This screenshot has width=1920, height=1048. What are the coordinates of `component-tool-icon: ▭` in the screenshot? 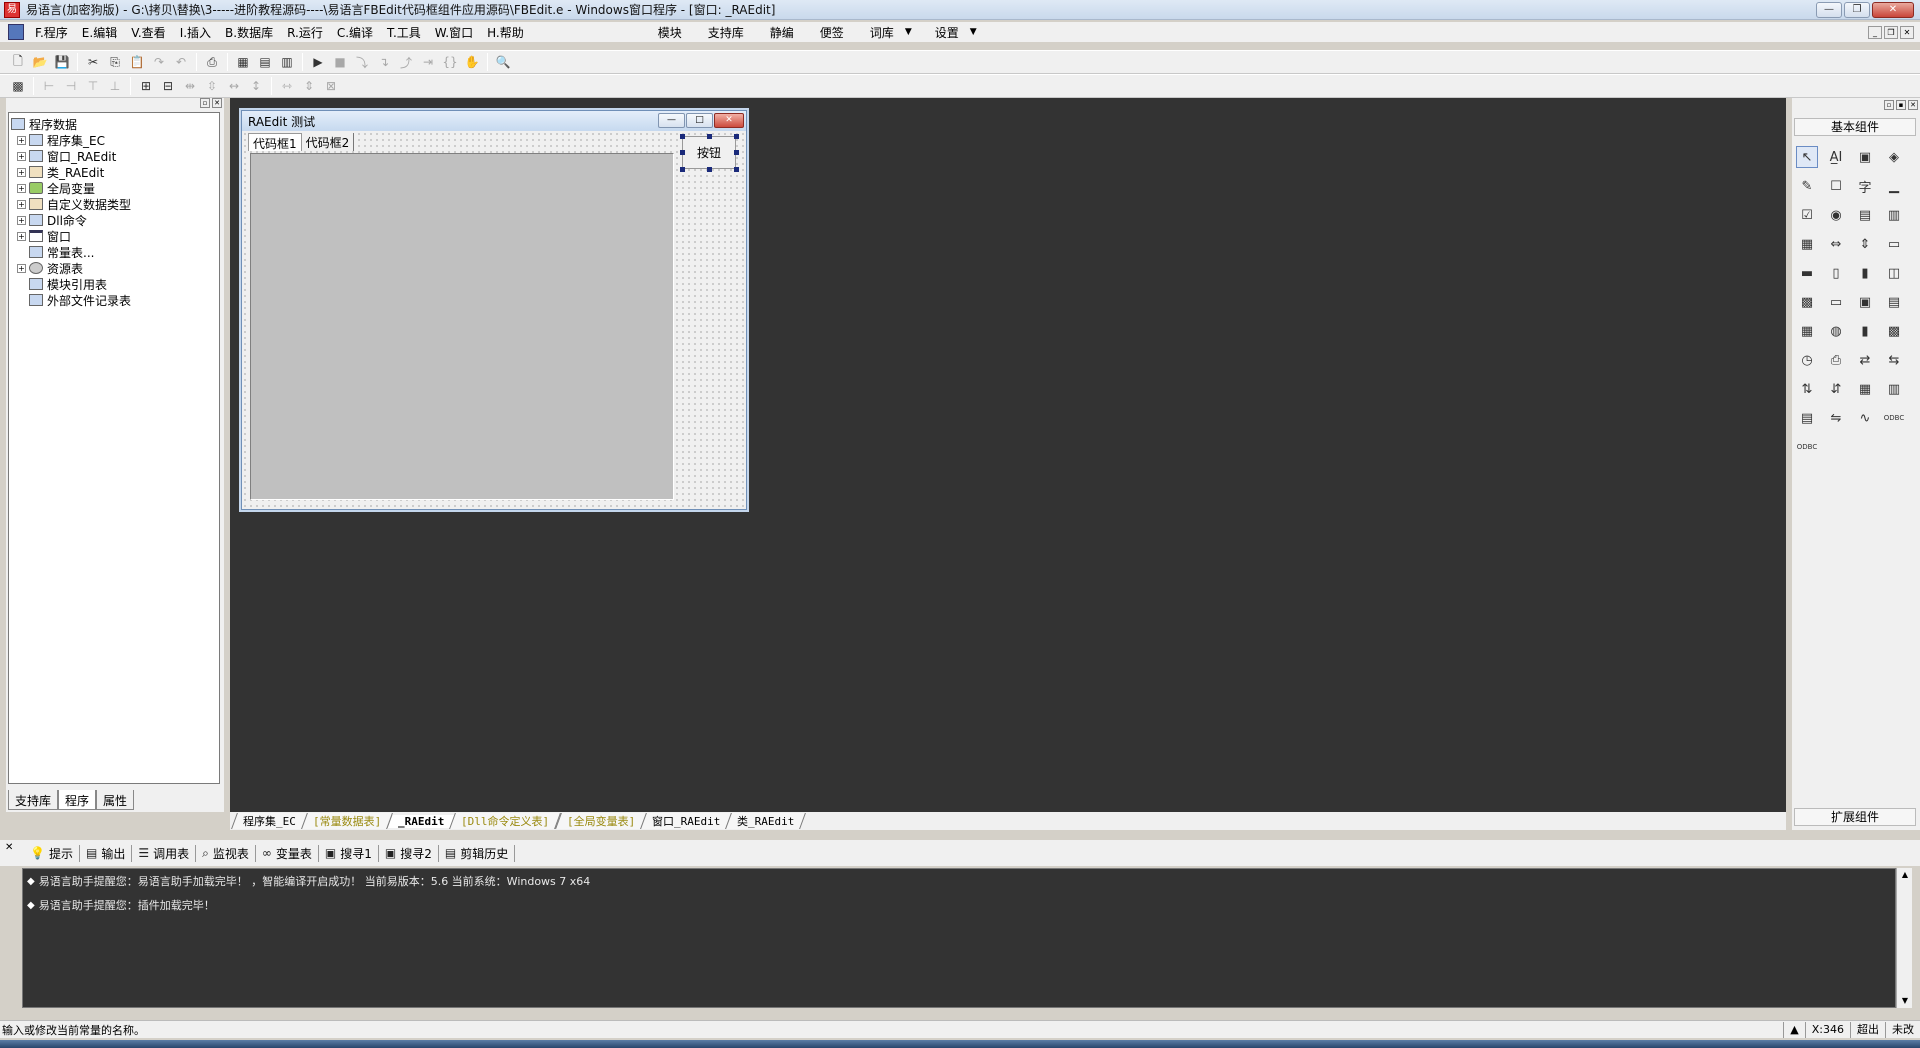 It's located at (1836, 302).